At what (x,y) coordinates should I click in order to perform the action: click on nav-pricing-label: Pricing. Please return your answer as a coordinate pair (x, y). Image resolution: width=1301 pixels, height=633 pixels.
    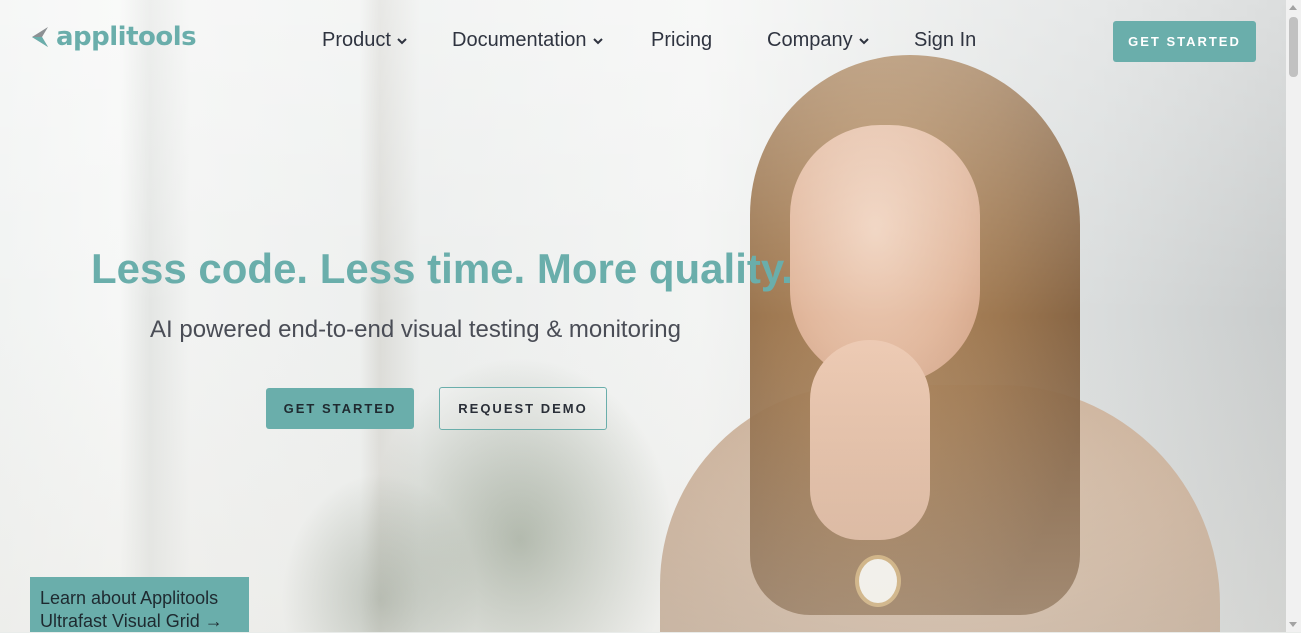
    Looking at the image, I should click on (682, 40).